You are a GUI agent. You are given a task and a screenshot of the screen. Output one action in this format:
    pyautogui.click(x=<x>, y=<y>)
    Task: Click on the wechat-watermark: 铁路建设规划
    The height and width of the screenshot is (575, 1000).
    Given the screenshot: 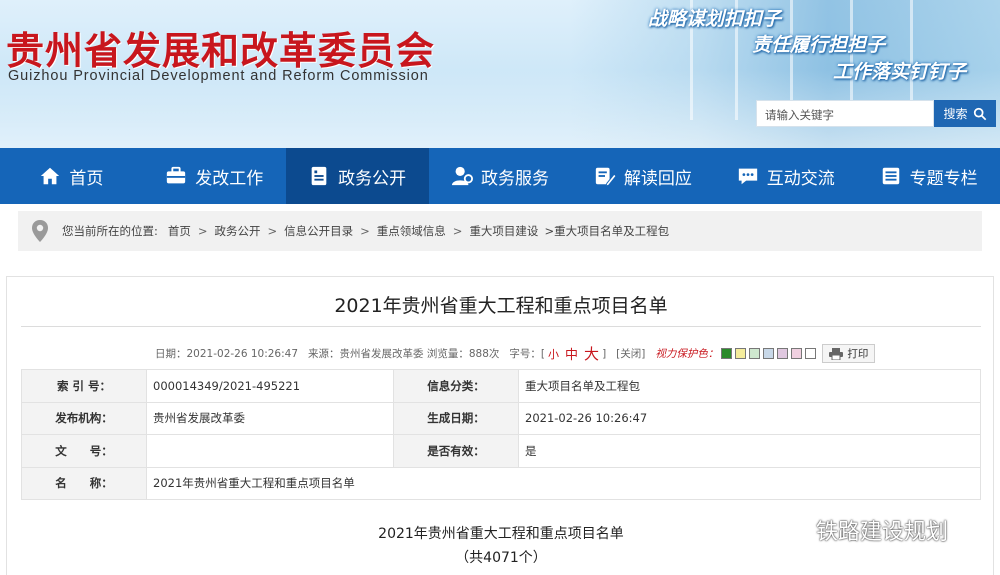 What is the action you would take?
    pyautogui.click(x=862, y=530)
    